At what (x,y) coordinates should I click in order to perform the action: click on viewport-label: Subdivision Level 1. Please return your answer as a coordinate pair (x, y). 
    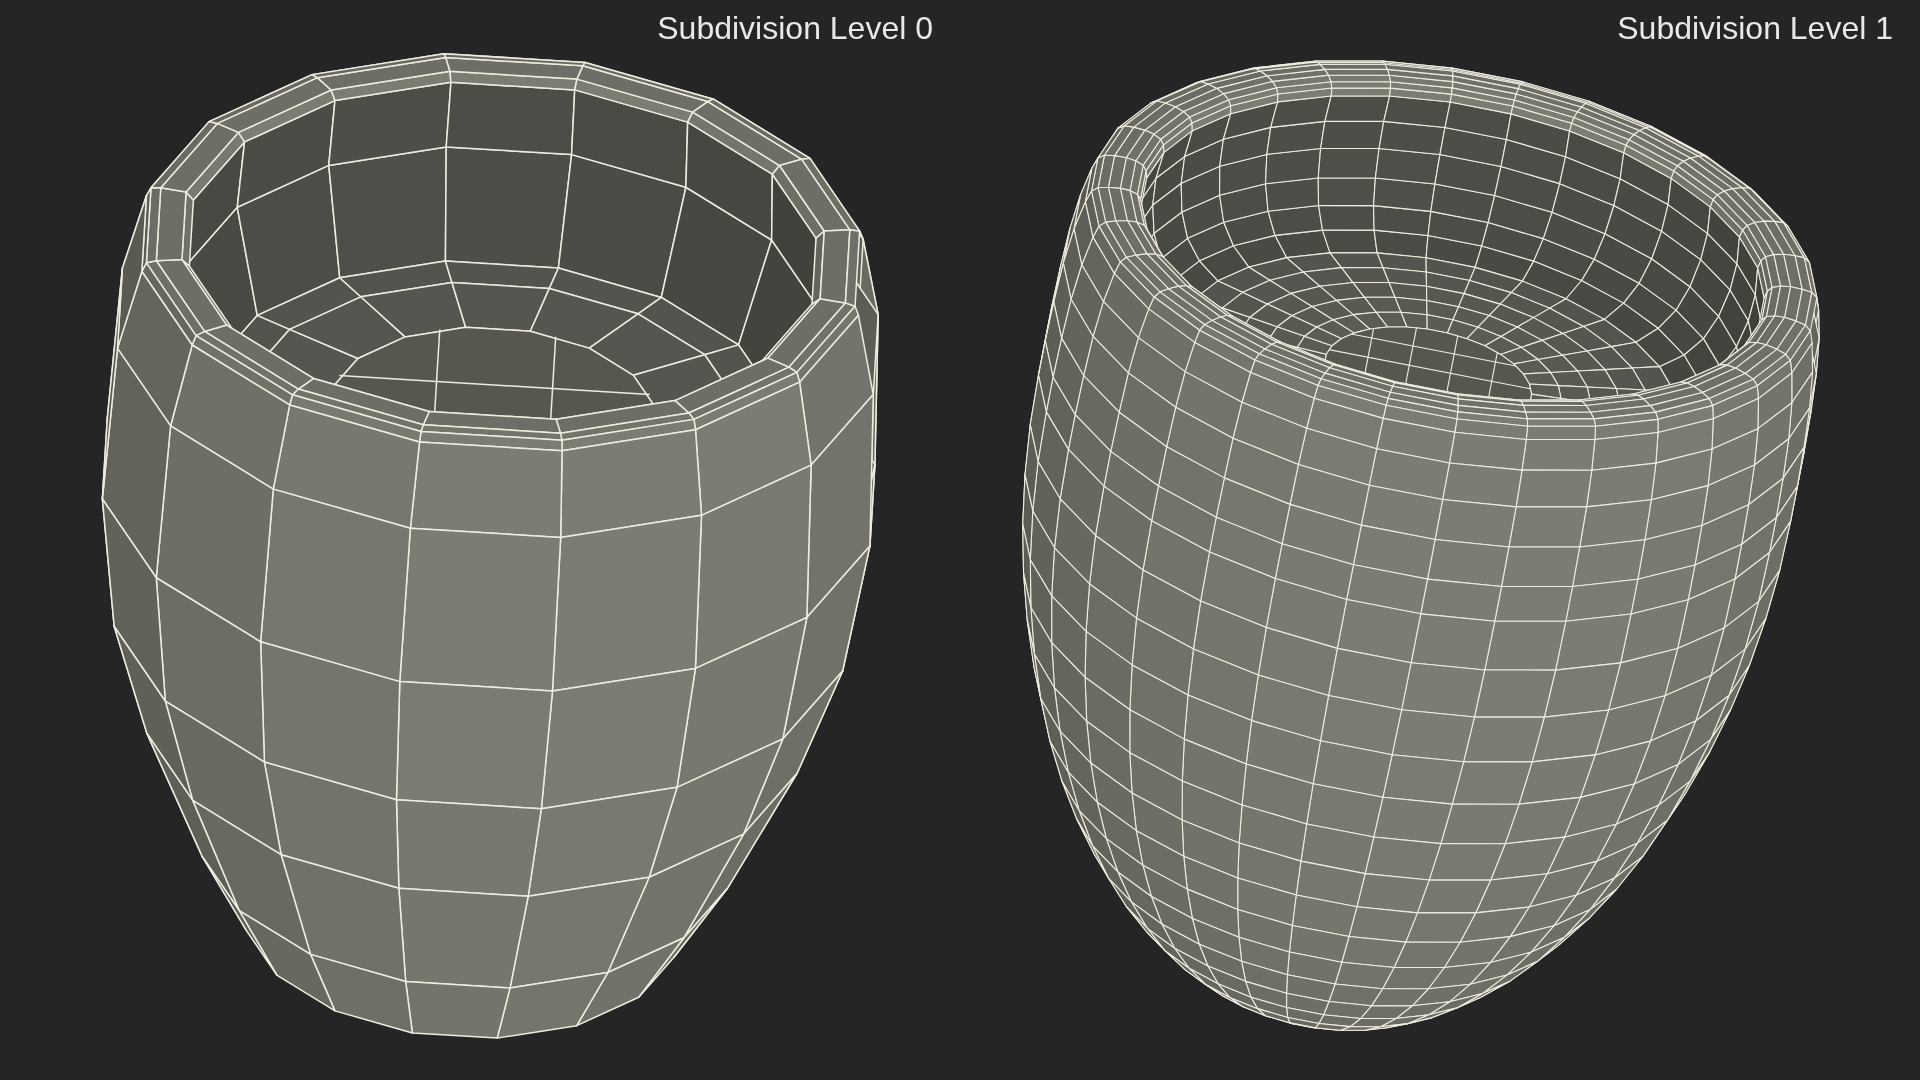
    Looking at the image, I should click on (1755, 28).